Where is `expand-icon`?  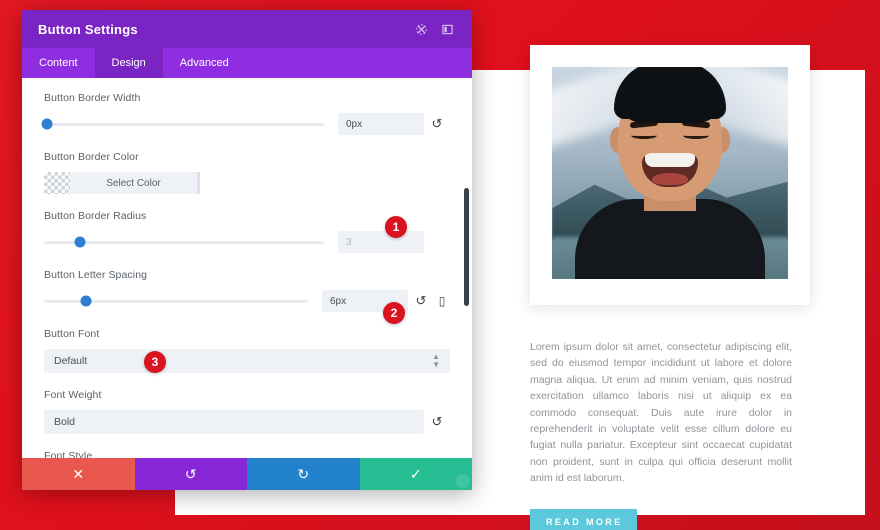 expand-icon is located at coordinates (421, 29).